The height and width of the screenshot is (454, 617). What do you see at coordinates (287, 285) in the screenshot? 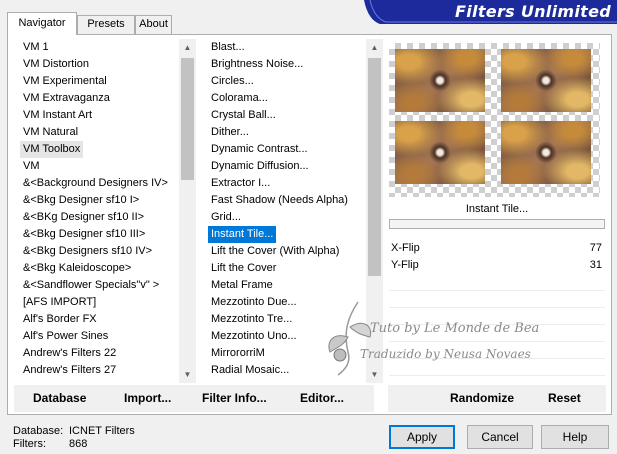
I see `filter-list-item: Metal Frame` at bounding box center [287, 285].